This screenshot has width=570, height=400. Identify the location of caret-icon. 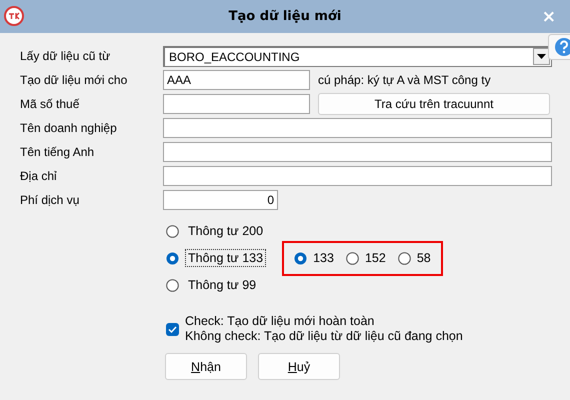
(541, 56).